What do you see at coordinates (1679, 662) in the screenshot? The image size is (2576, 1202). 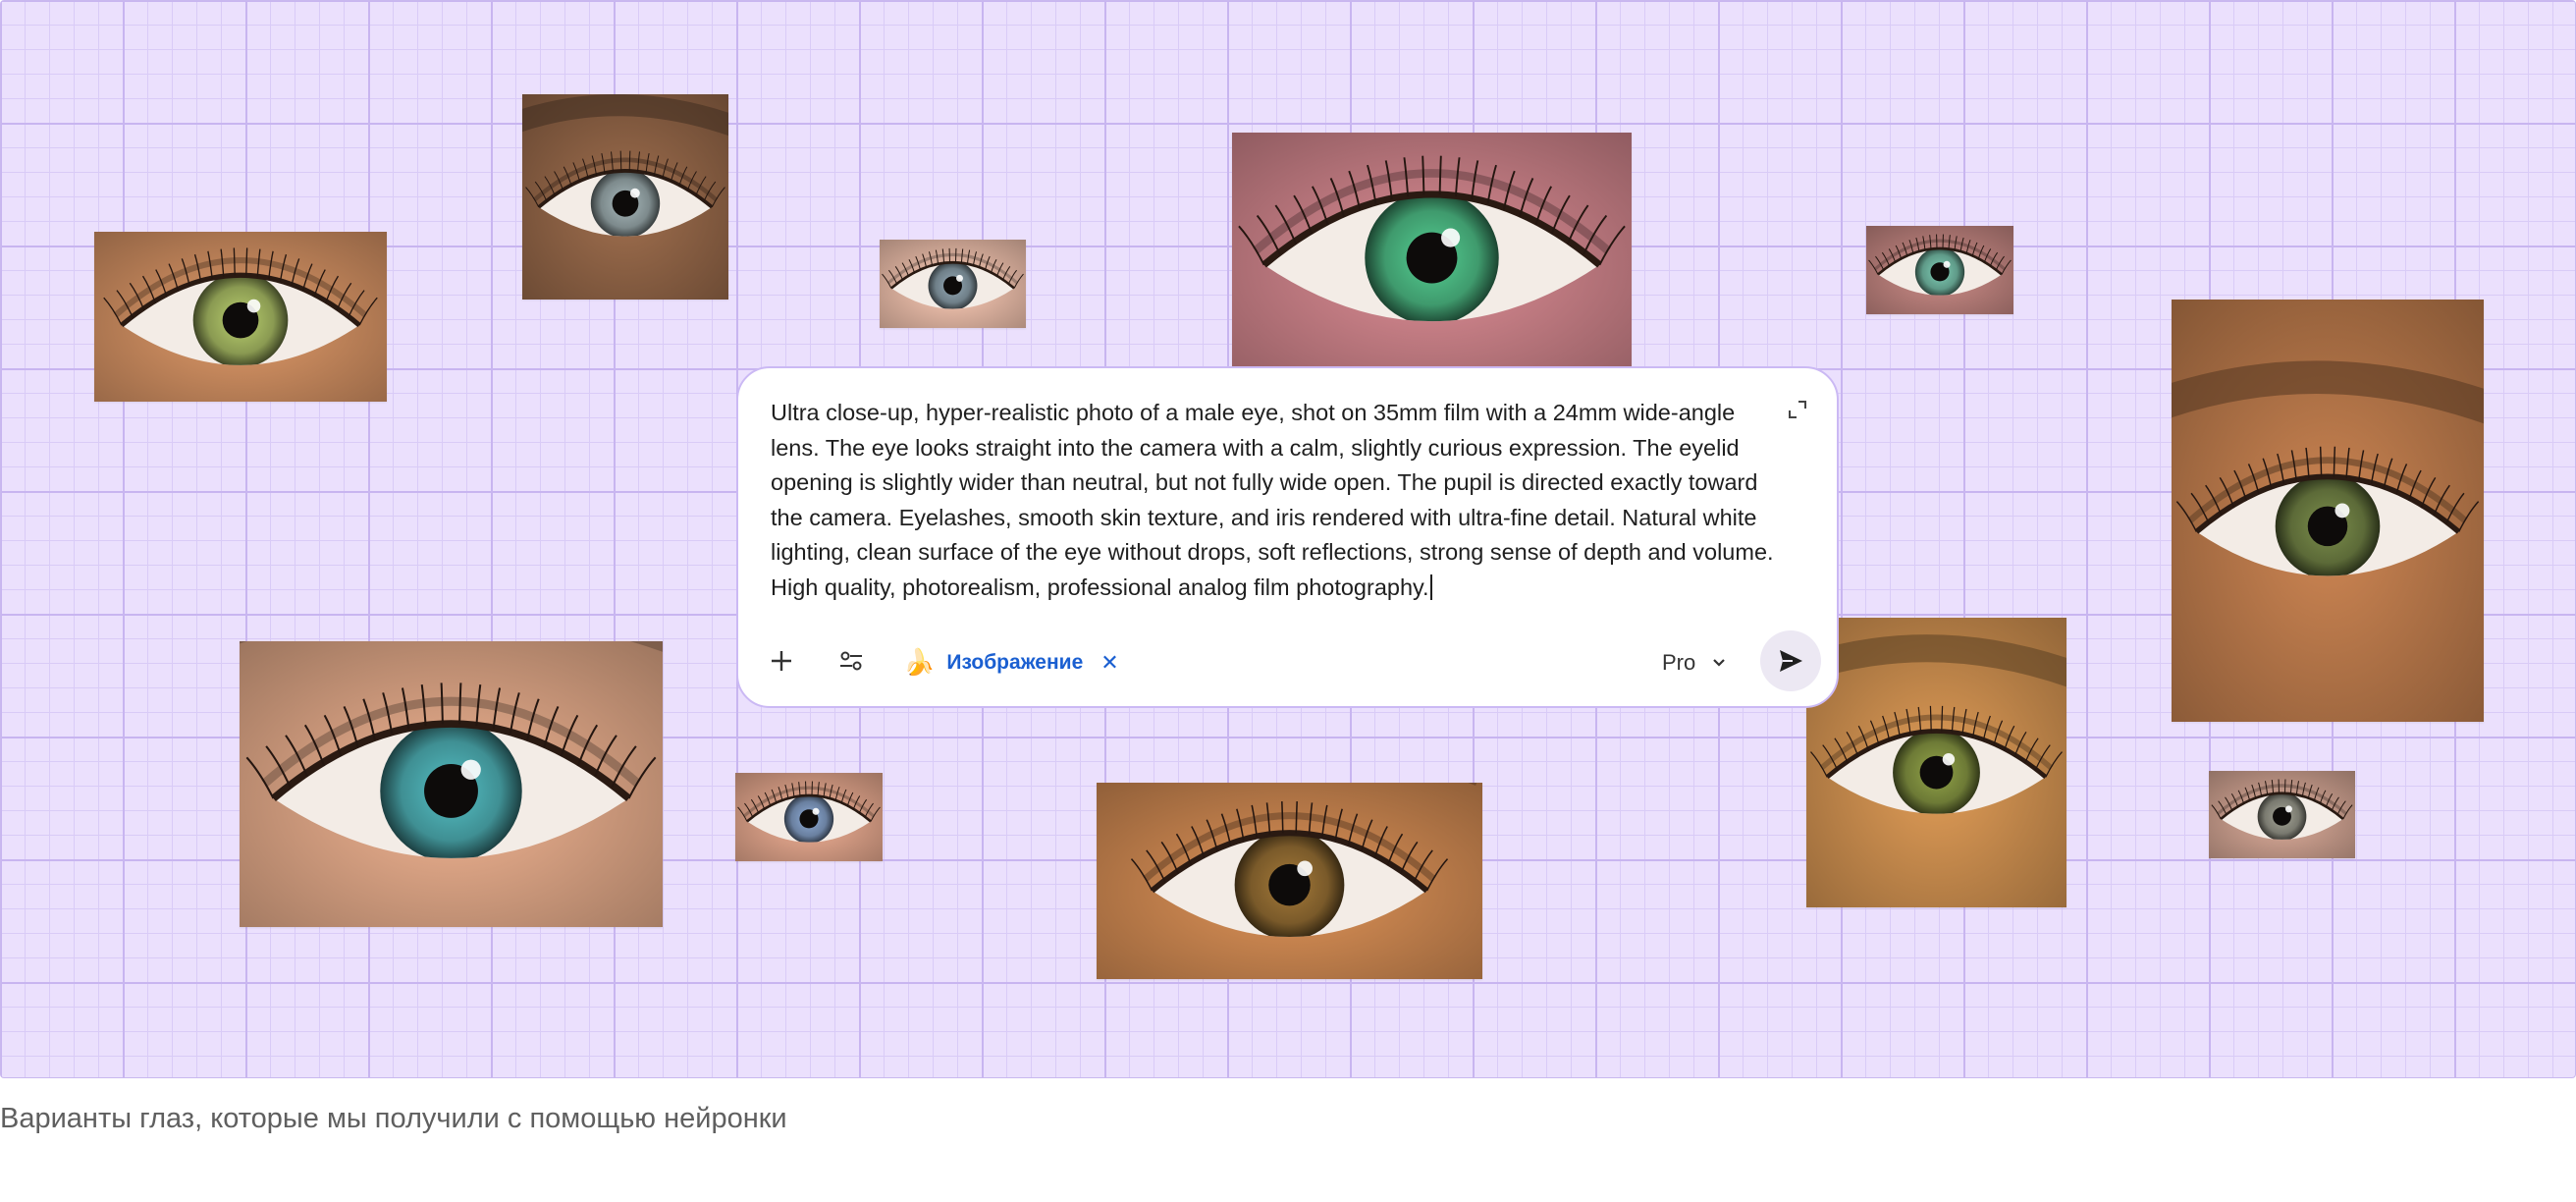 I see `model-label: Pro` at bounding box center [1679, 662].